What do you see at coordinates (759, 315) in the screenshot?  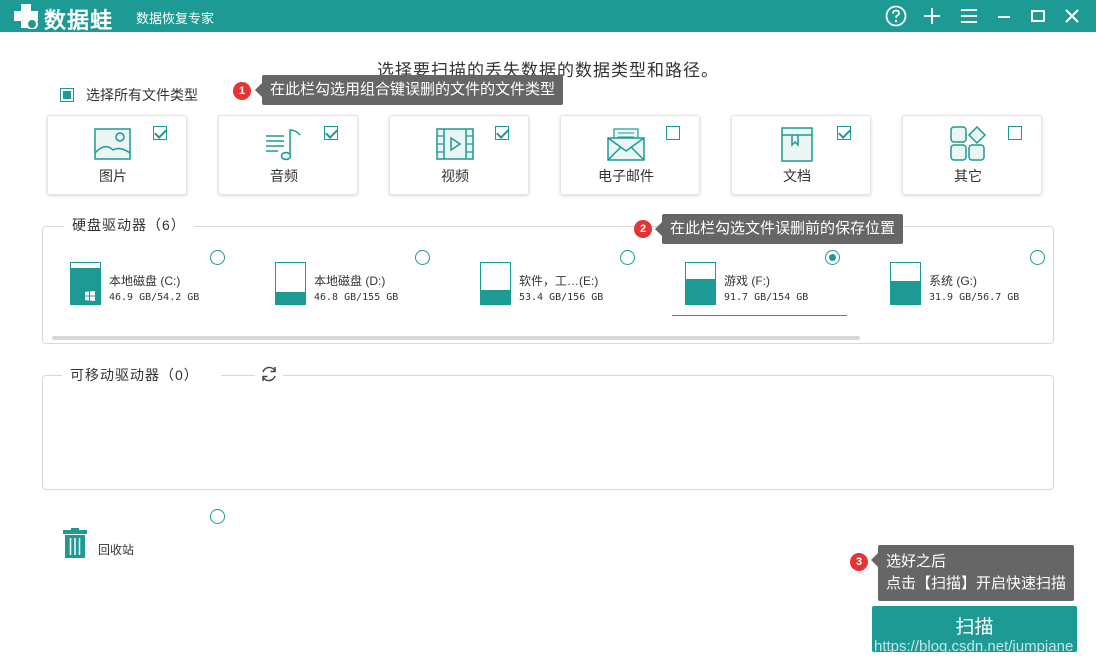 I see `selected-drive-underline` at bounding box center [759, 315].